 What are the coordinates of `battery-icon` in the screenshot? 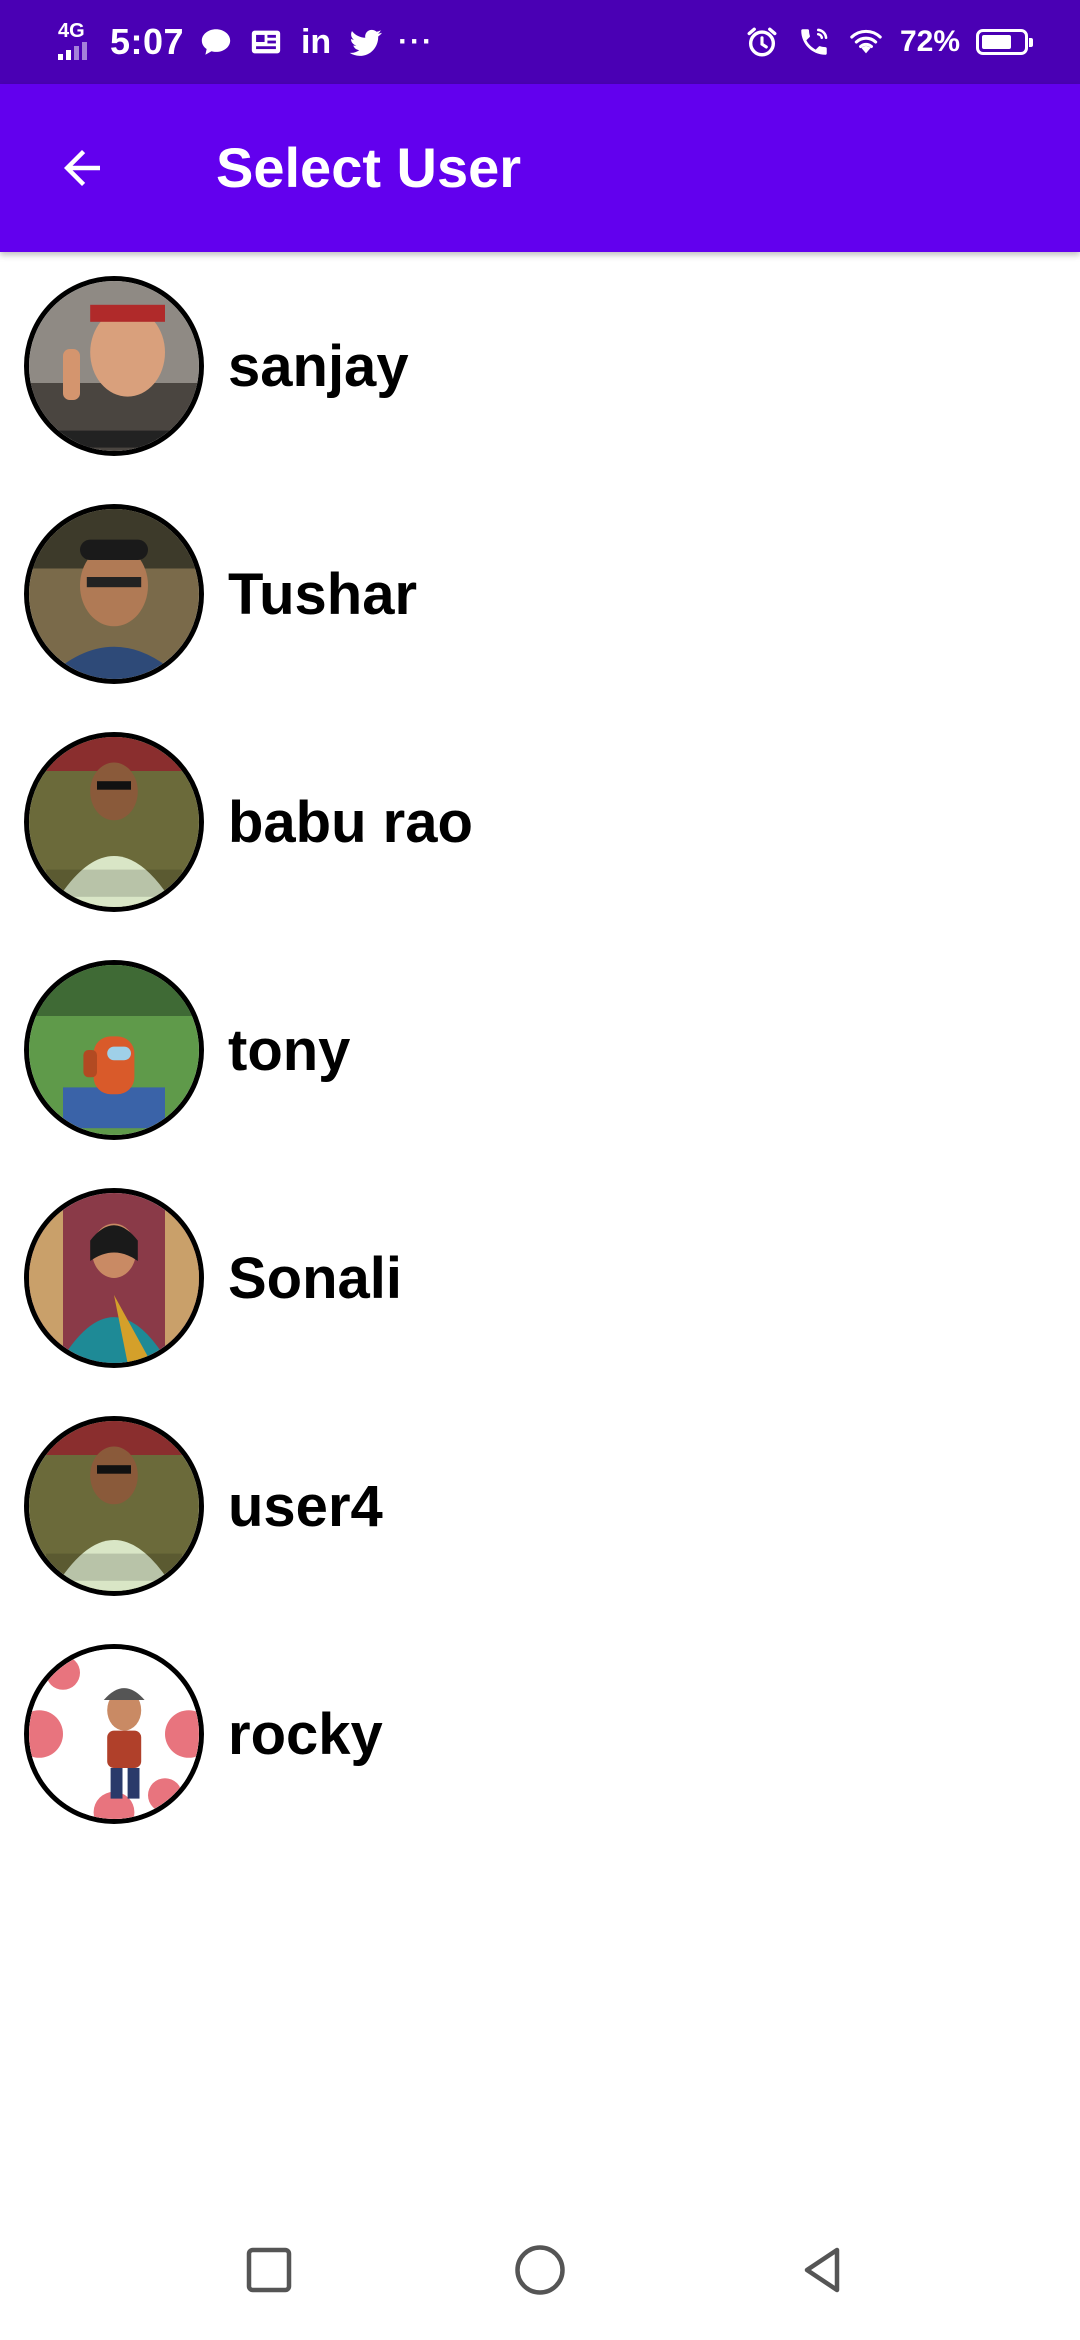 It's located at (1004, 42).